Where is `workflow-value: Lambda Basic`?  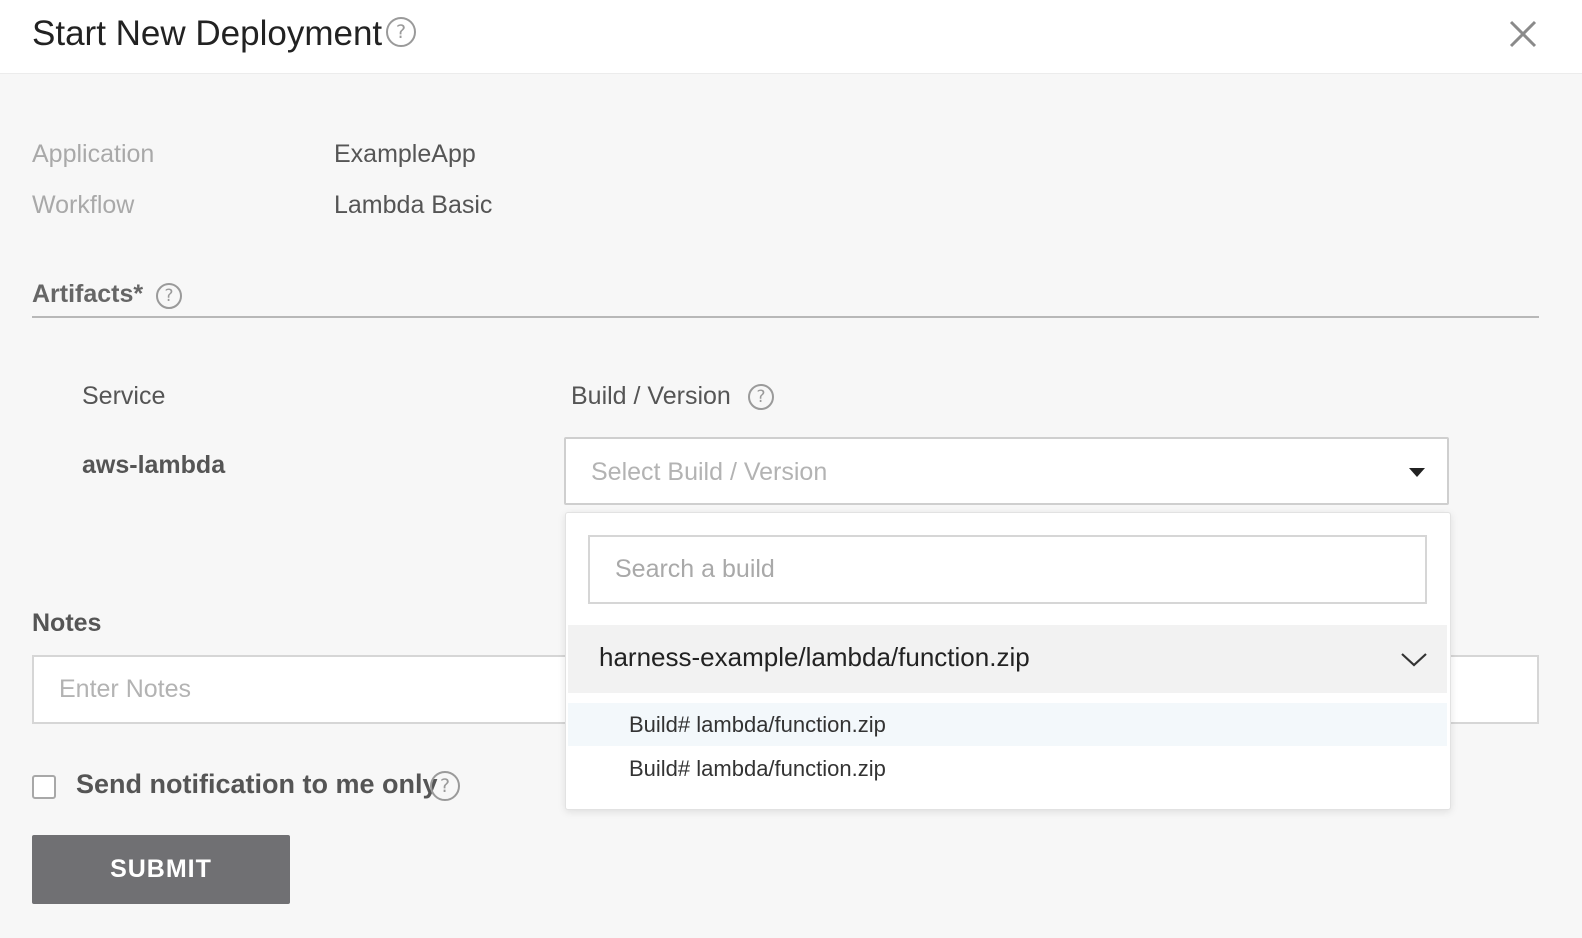
workflow-value: Lambda Basic is located at coordinates (413, 205).